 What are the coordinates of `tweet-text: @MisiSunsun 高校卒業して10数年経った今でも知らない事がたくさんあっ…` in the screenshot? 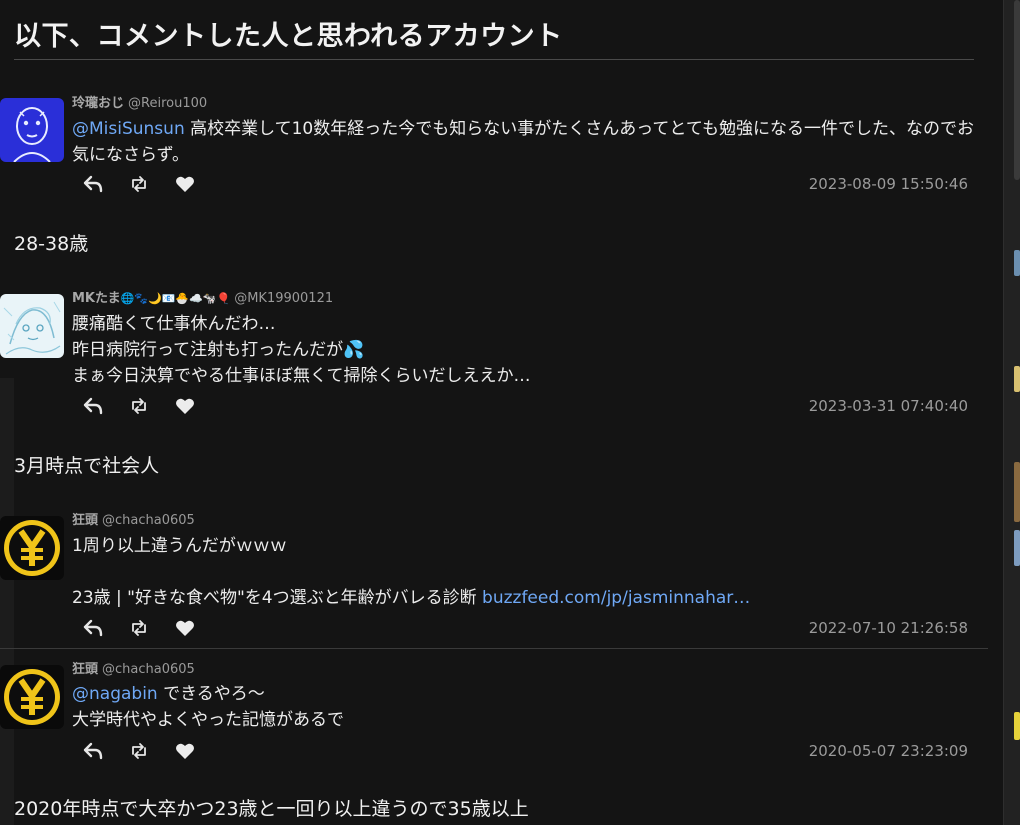 It's located at (531, 142).